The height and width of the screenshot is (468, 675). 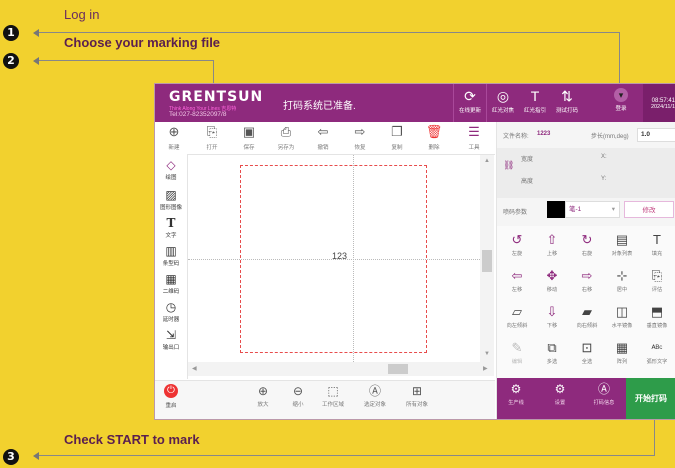 What do you see at coordinates (516, 394) in the screenshot?
I see `production-line-button: ⚙ 生产线` at bounding box center [516, 394].